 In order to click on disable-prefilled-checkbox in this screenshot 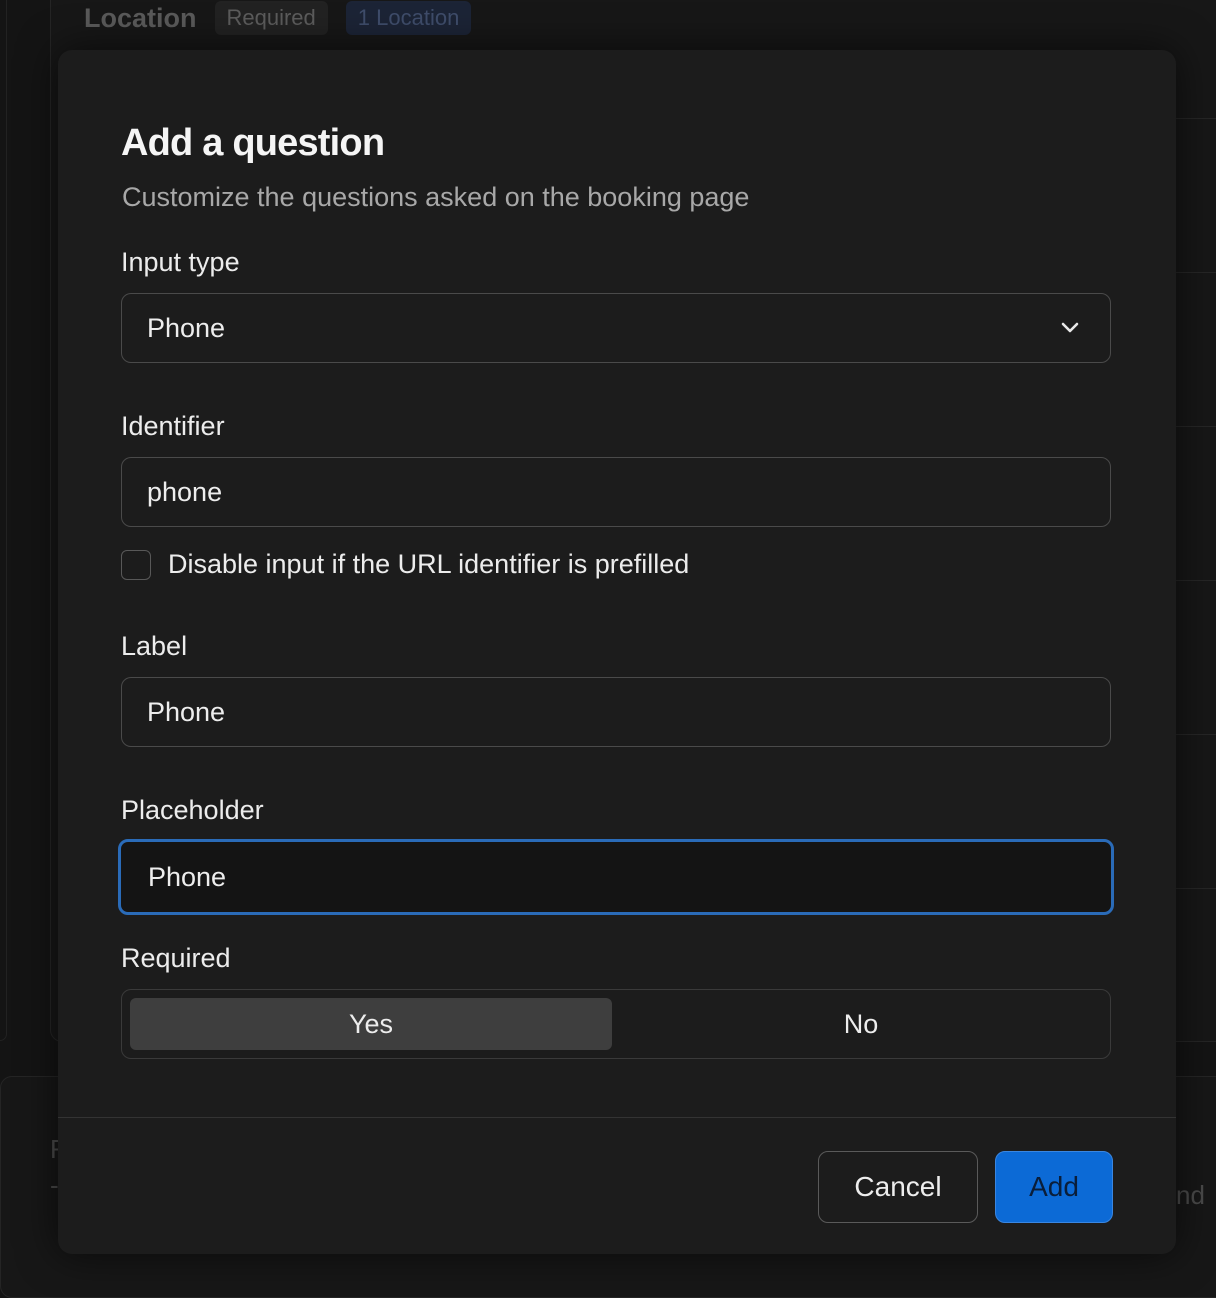, I will do `click(136, 564)`.